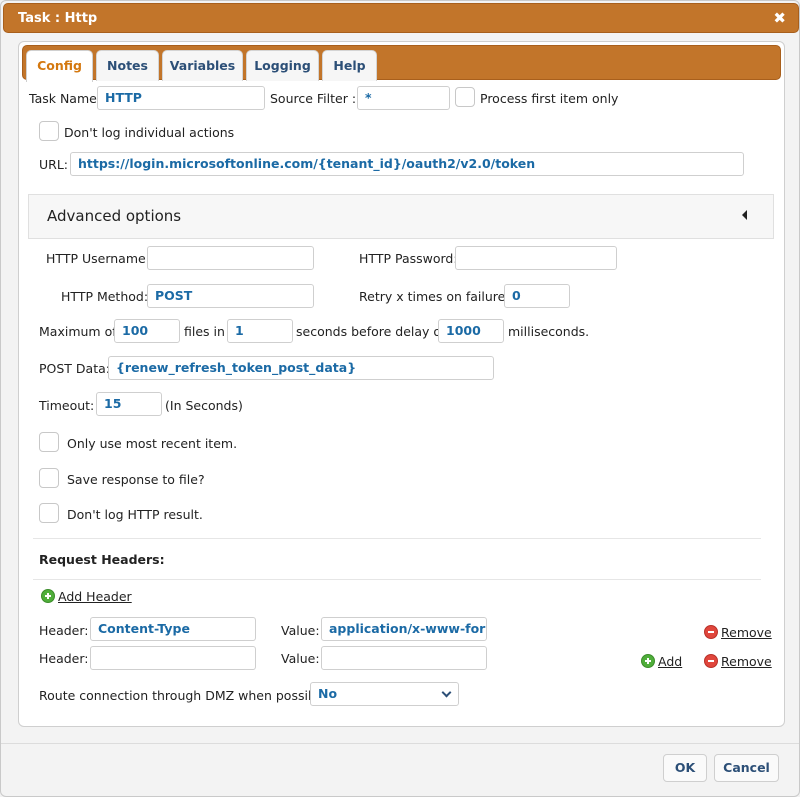  Describe the element at coordinates (401, 18) in the screenshot. I see `title-bar: Task : Http ✖` at that location.